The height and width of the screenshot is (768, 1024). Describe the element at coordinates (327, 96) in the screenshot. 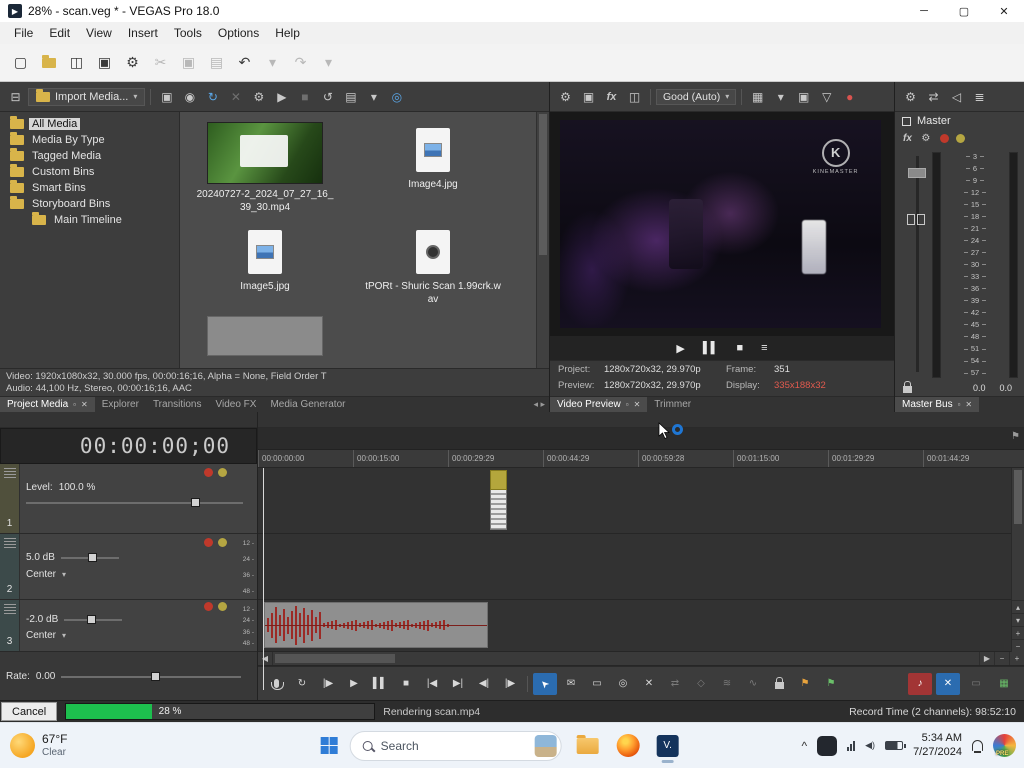

I see `auto-preview-button: ↺` at that location.